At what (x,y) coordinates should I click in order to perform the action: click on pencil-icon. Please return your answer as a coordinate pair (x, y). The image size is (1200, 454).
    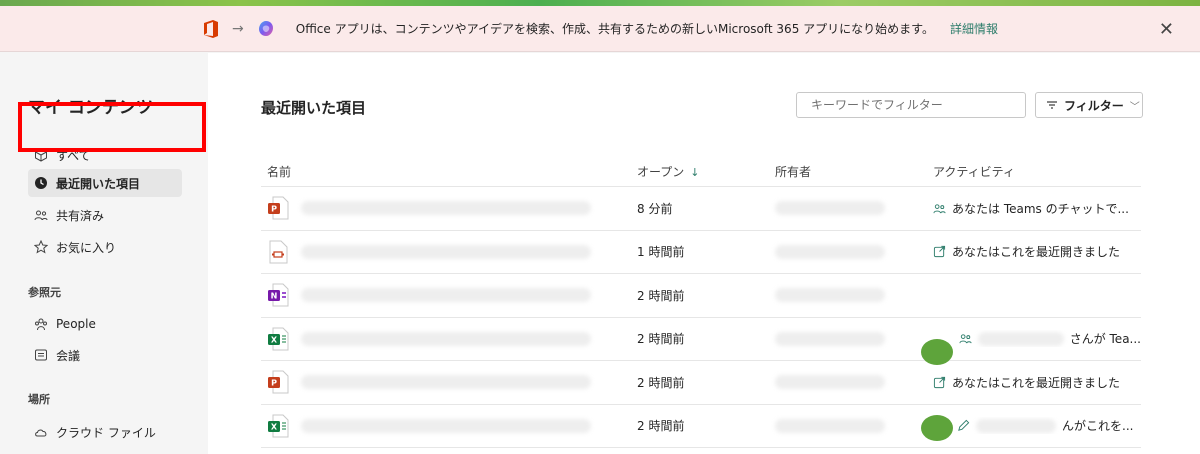
    Looking at the image, I should click on (964, 425).